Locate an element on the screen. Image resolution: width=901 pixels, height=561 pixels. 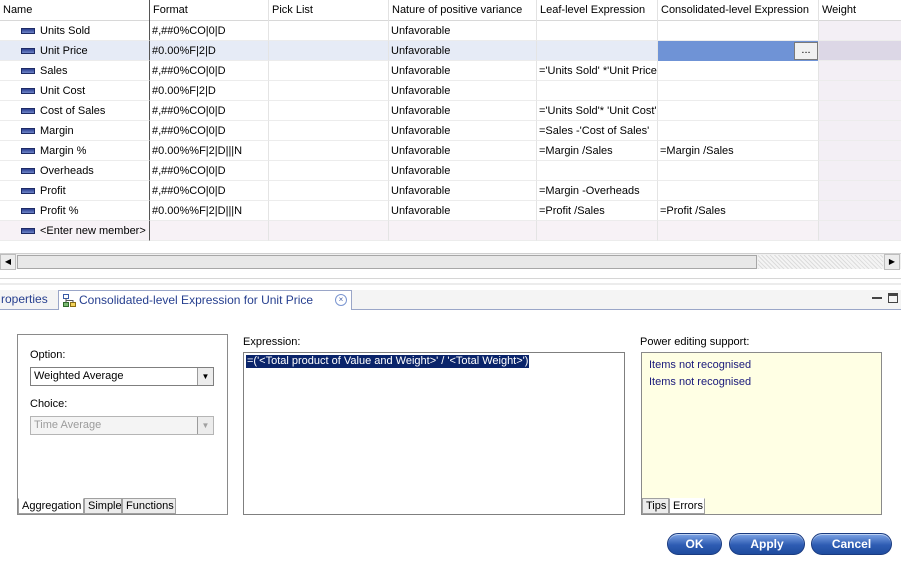
table-row: Unit Cost #0.00%F|2|D Unfavorable is located at coordinates (450, 91).